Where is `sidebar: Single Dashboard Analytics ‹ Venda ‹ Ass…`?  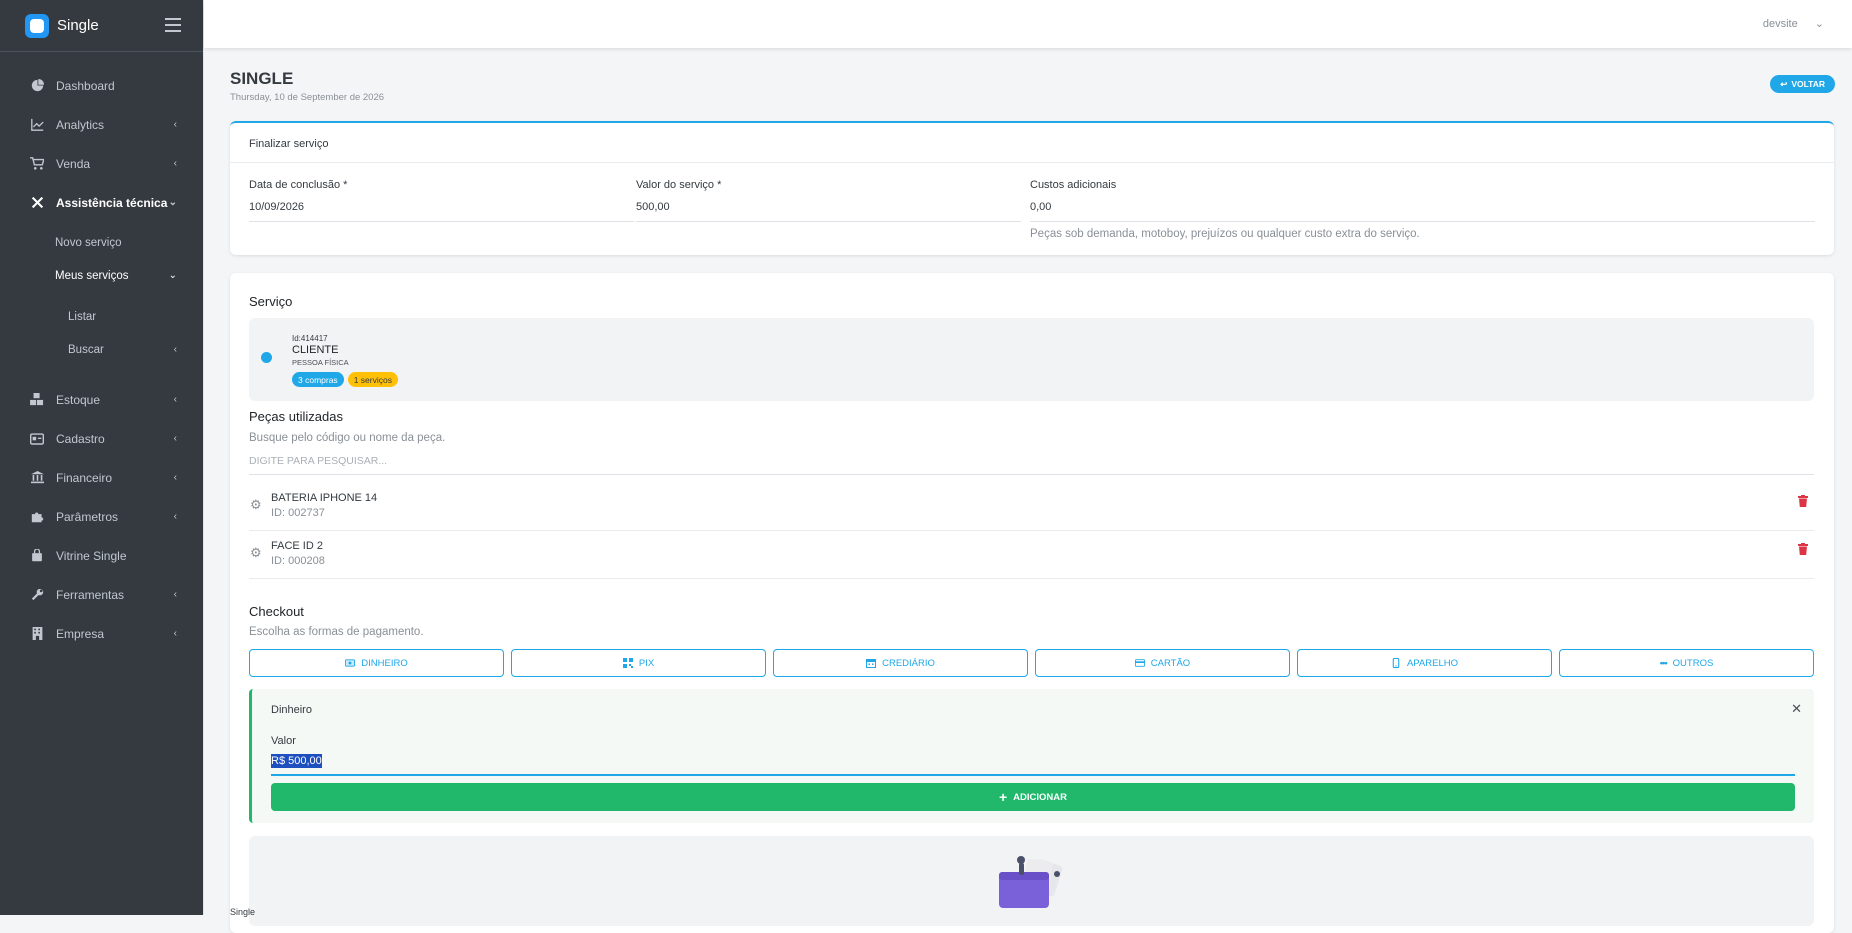 sidebar: Single Dashboard Analytics ‹ Venda ‹ Ass… is located at coordinates (102, 457).